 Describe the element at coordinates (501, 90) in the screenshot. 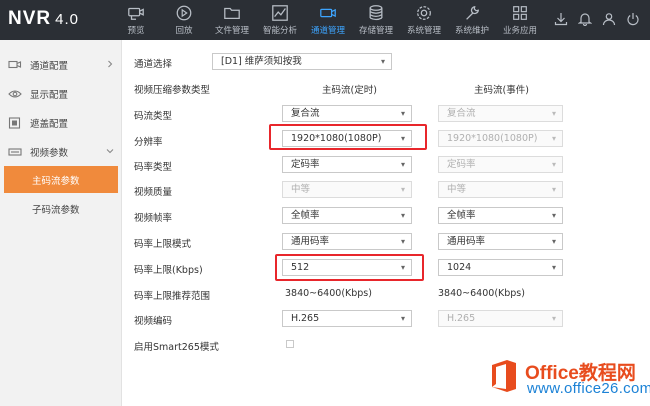

I see `column-main-stream-event: 主码流(事件)` at that location.